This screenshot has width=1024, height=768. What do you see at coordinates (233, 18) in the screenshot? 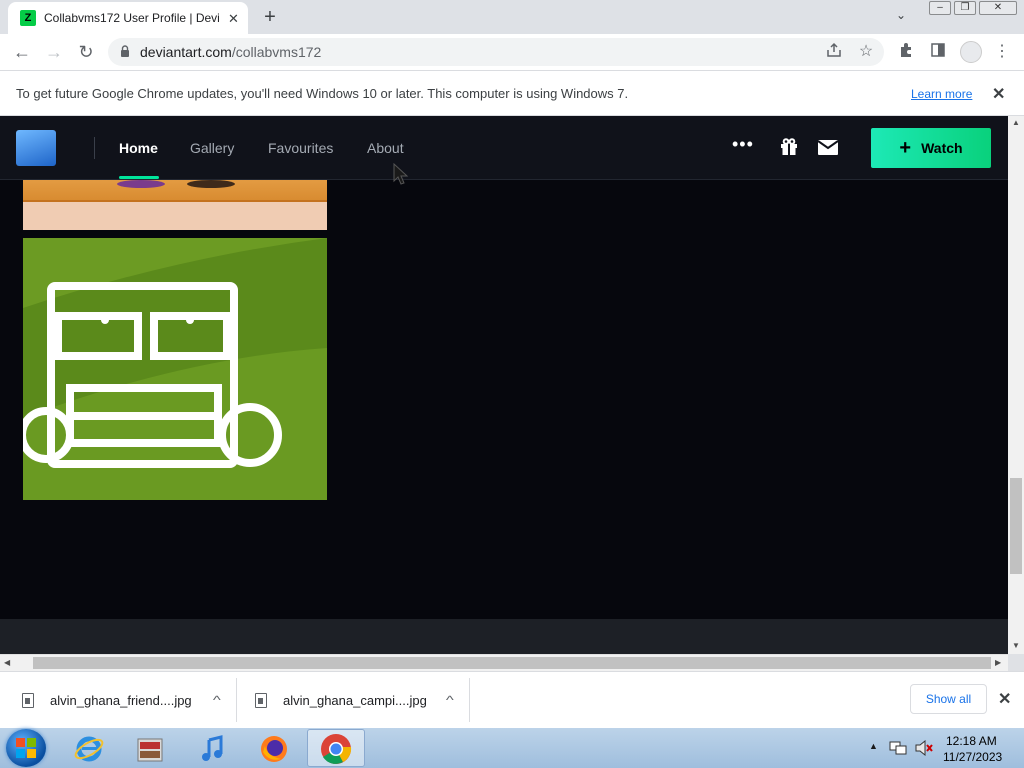
I see `tab-close-icon: ✕` at bounding box center [233, 18].